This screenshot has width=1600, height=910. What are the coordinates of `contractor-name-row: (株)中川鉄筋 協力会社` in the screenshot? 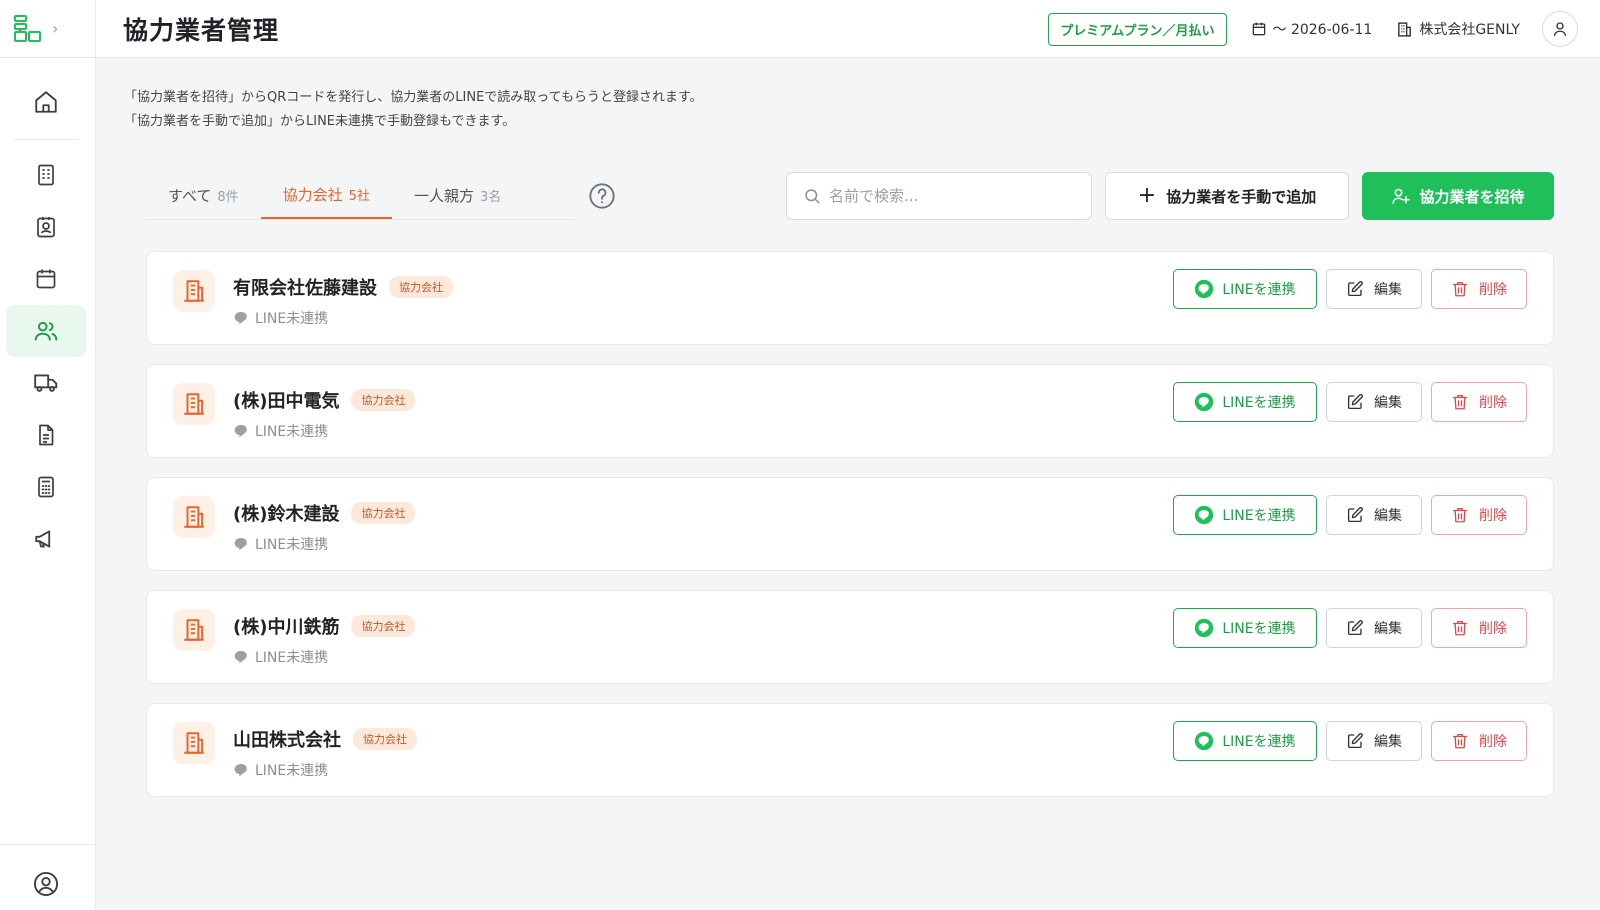 It's located at (324, 626).